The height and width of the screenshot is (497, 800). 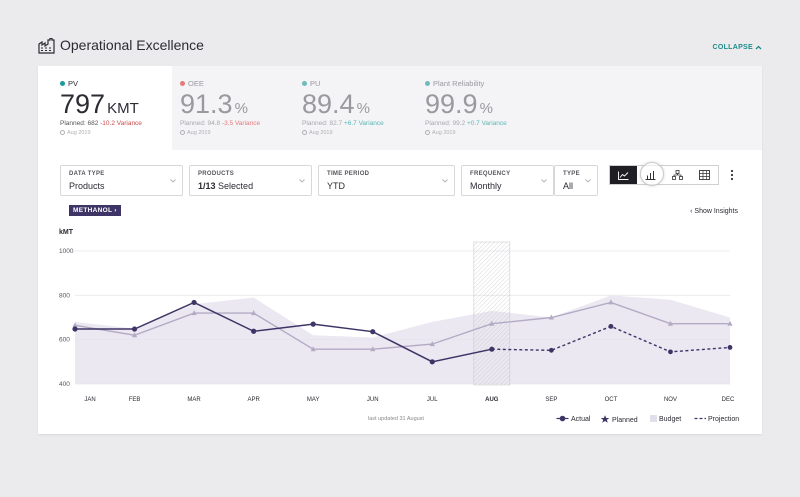 I want to click on x-tick-label: JUN, so click(x=373, y=400).